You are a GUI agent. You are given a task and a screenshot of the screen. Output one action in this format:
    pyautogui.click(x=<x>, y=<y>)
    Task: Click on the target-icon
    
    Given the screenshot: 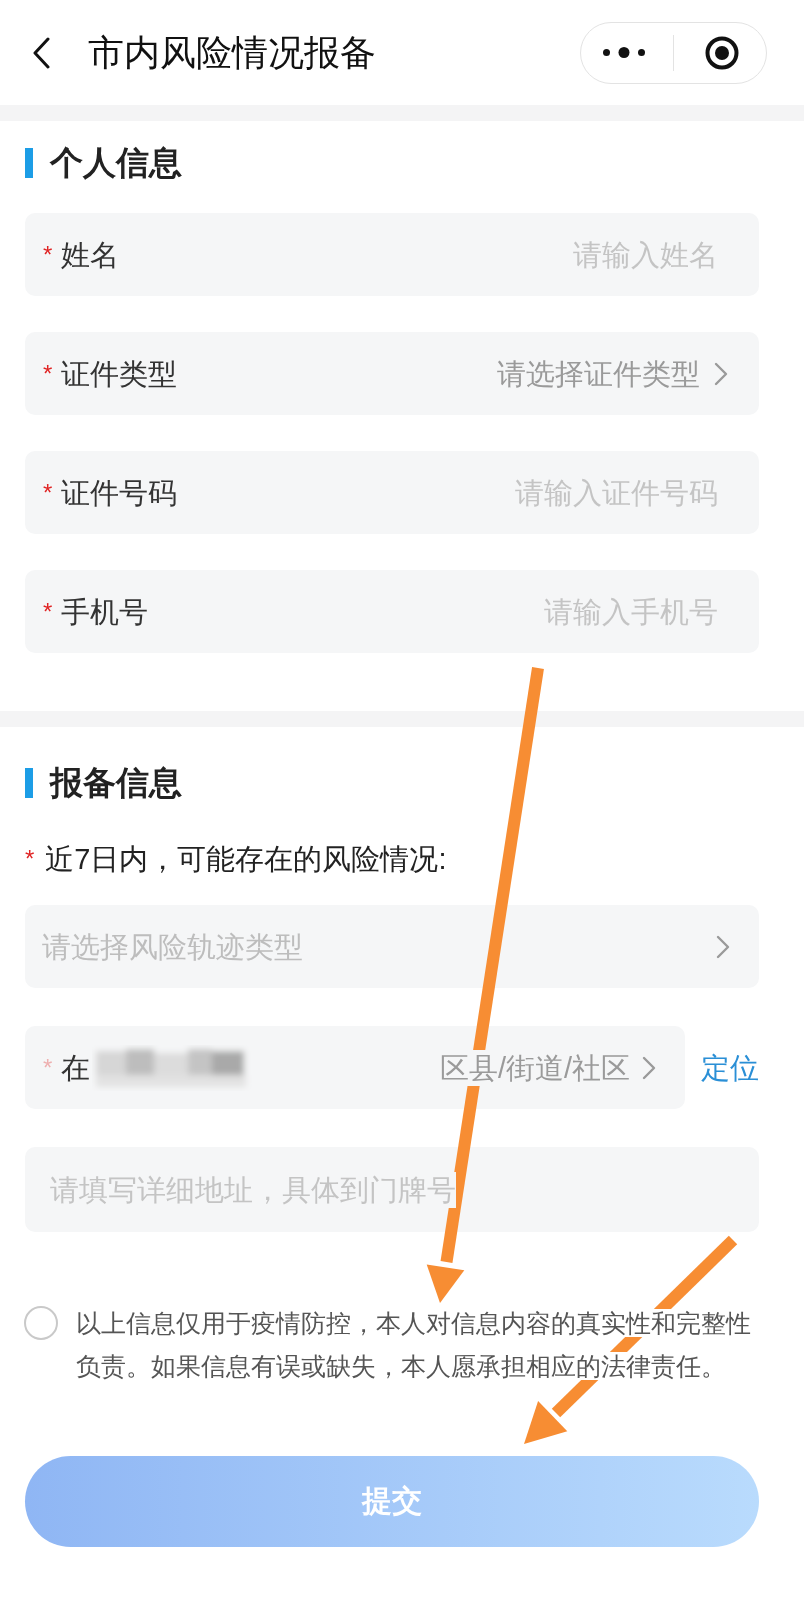 What is the action you would take?
    pyautogui.click(x=722, y=52)
    